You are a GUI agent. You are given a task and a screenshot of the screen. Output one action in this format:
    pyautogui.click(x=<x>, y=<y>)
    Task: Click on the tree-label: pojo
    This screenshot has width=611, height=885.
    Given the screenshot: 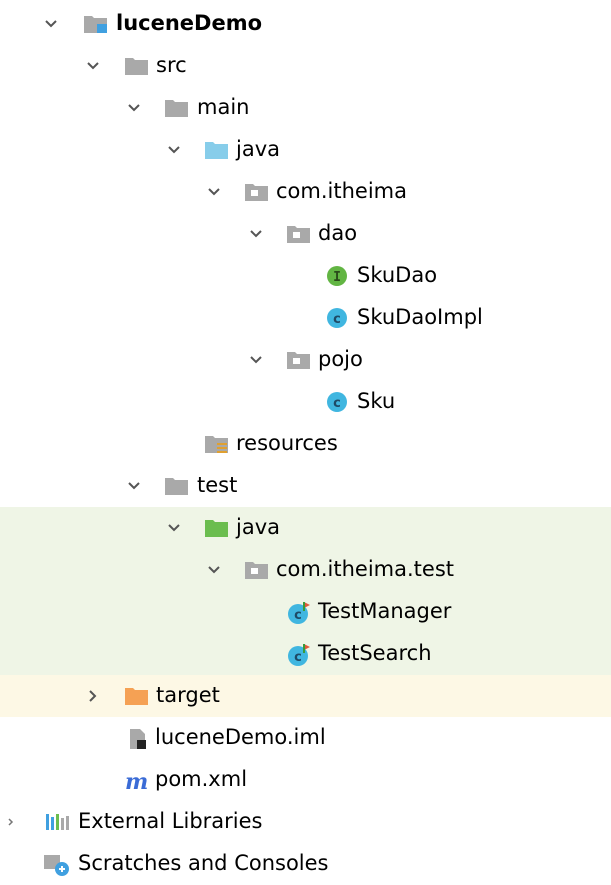 What is the action you would take?
    pyautogui.click(x=340, y=359)
    